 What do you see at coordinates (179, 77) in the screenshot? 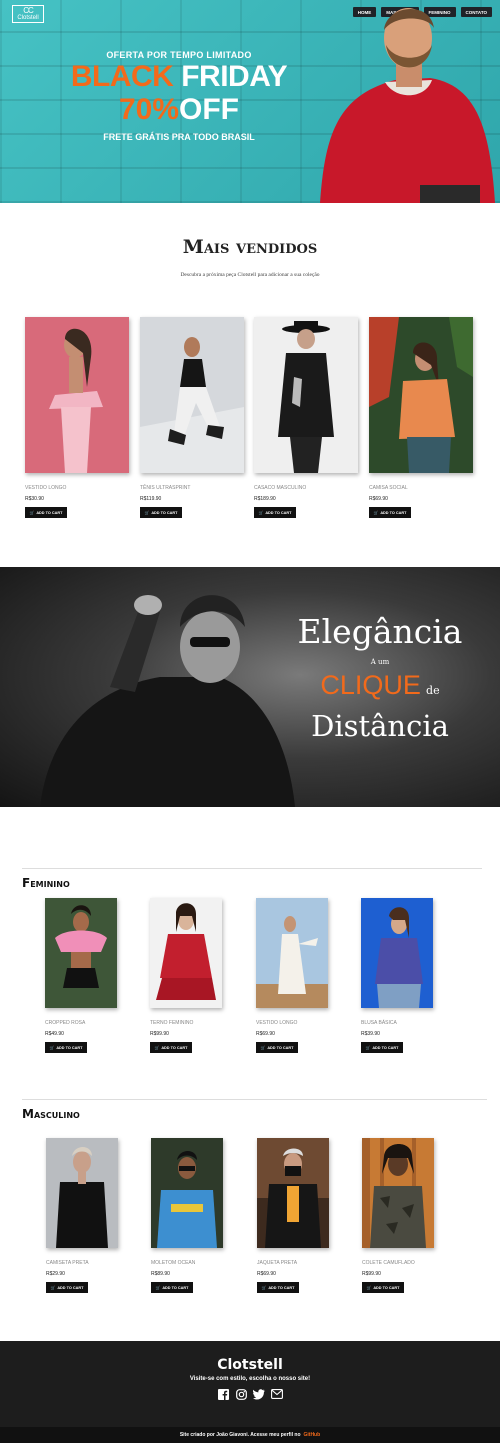
I see `hero-headline: BLACK FRIDAY` at bounding box center [179, 77].